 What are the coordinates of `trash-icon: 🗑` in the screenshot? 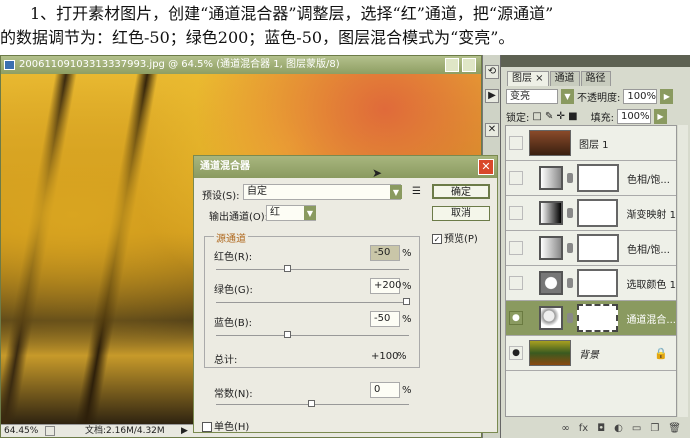 It's located at (674, 428).